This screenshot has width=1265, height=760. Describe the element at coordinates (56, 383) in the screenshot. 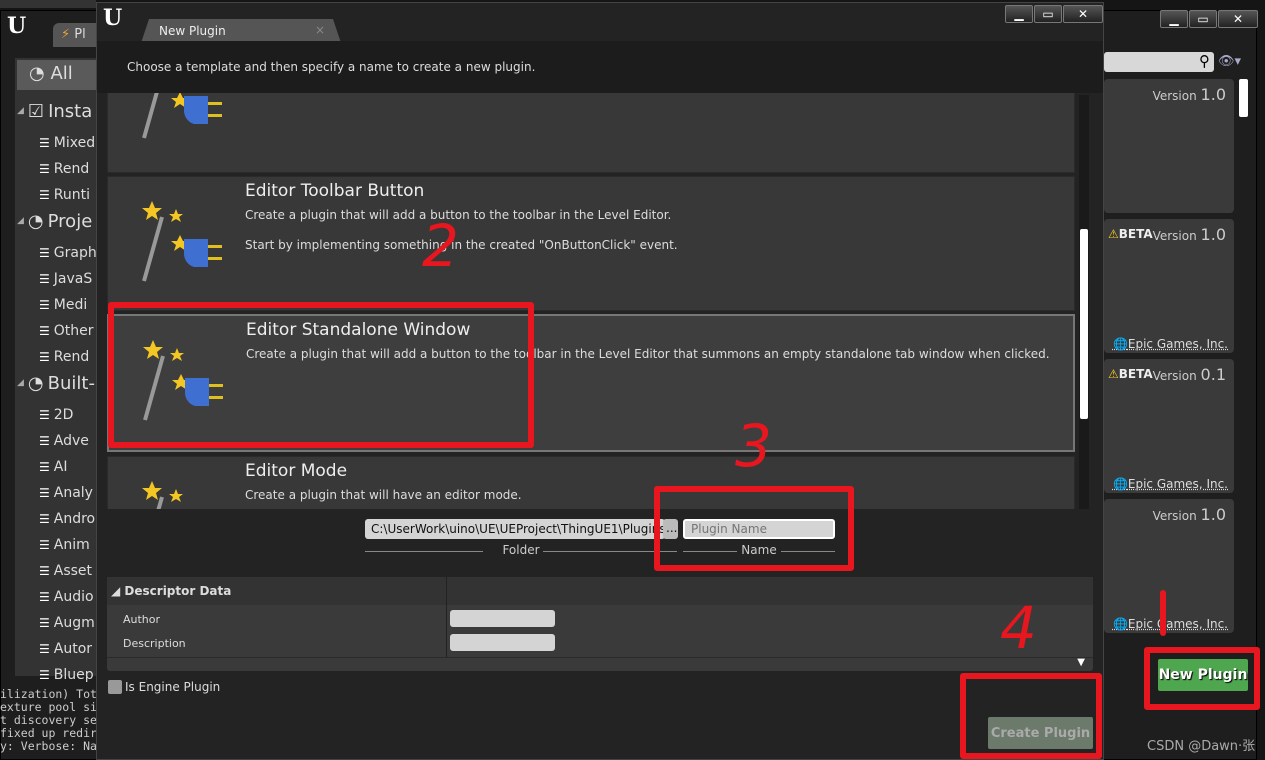

I see `sidebar-category: ◢ ◔ Built-` at that location.